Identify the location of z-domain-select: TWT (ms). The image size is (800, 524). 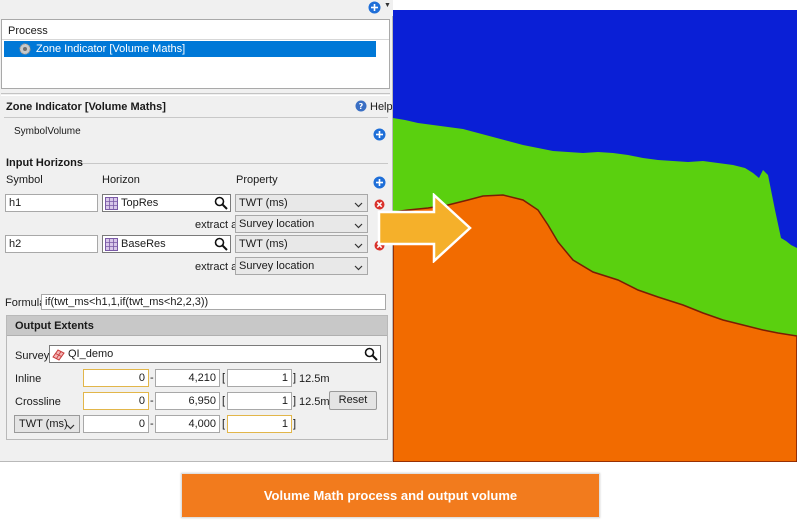
(47, 424).